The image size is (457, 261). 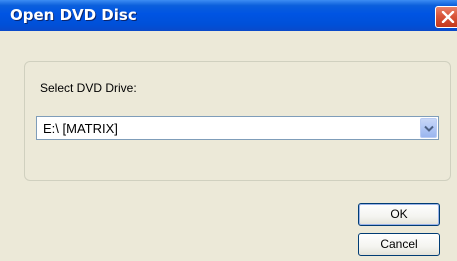 What do you see at coordinates (228, 15) in the screenshot?
I see `title-bar: Open DVD Disc` at bounding box center [228, 15].